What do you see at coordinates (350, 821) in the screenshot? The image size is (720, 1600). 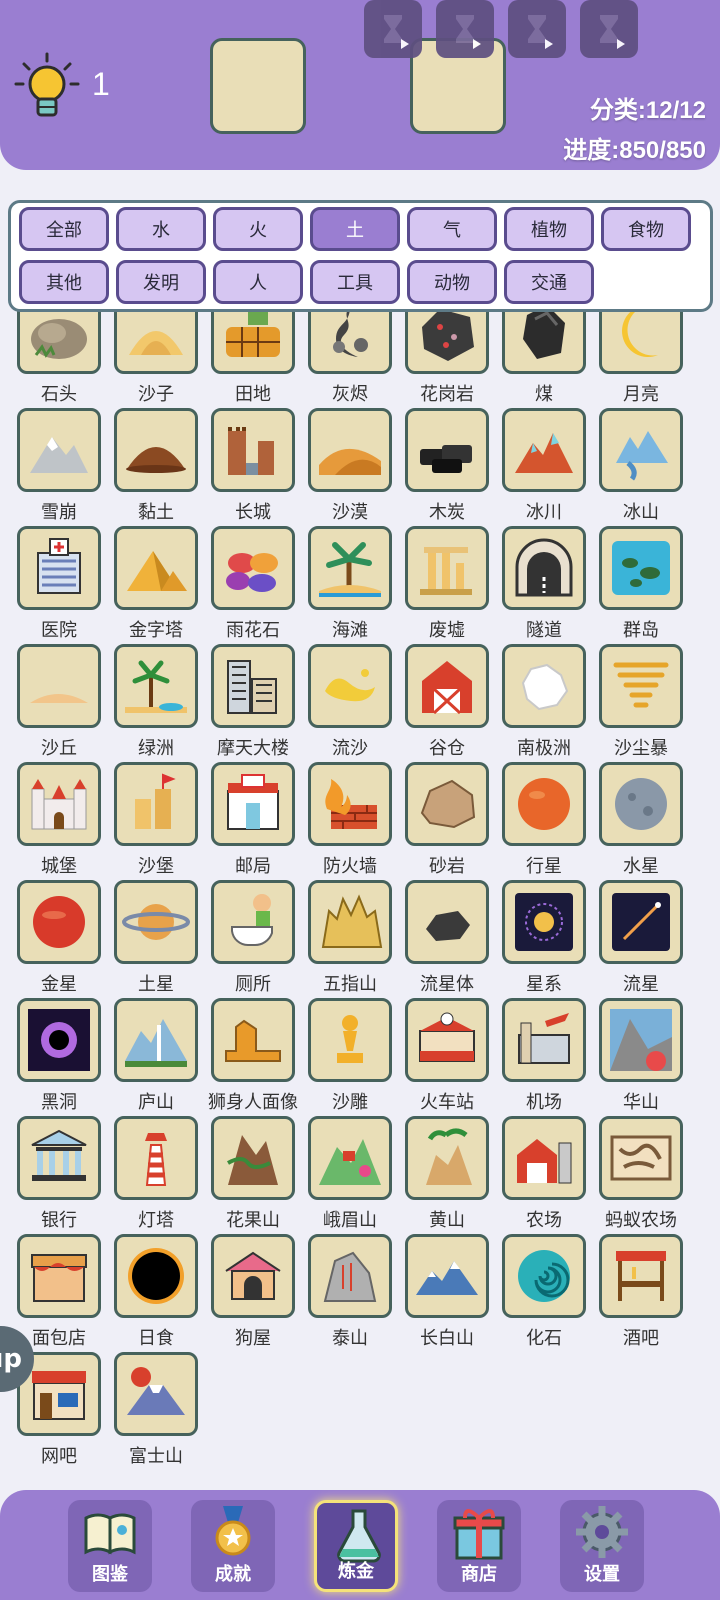 I see `element-item: 防火墙` at bounding box center [350, 821].